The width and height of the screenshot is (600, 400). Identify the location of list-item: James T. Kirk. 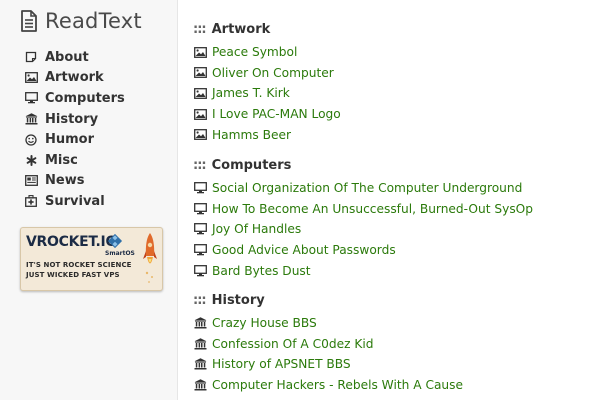
(267, 93).